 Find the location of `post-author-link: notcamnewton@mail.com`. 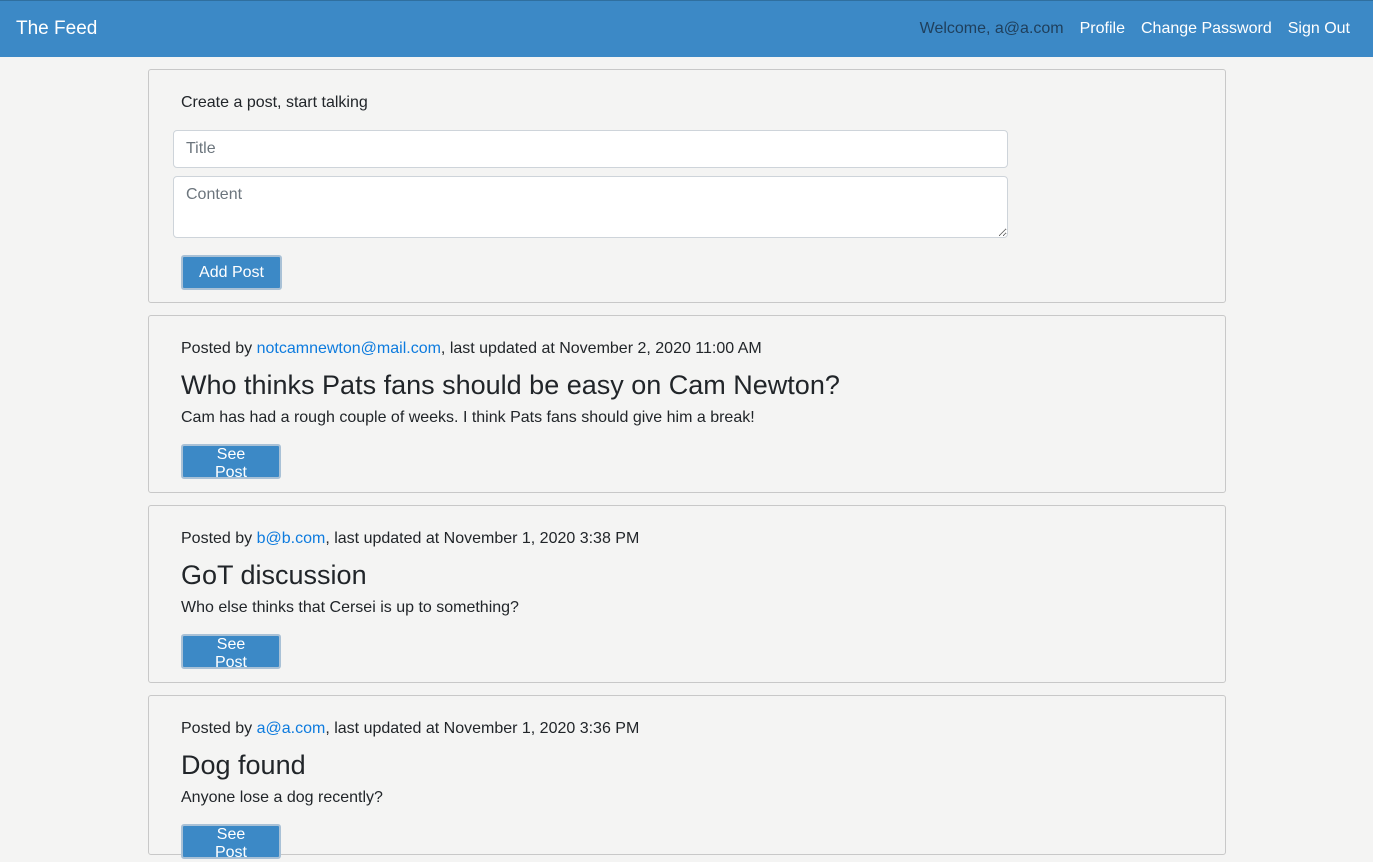

post-author-link: notcamnewton@mail.com is located at coordinates (349, 348).